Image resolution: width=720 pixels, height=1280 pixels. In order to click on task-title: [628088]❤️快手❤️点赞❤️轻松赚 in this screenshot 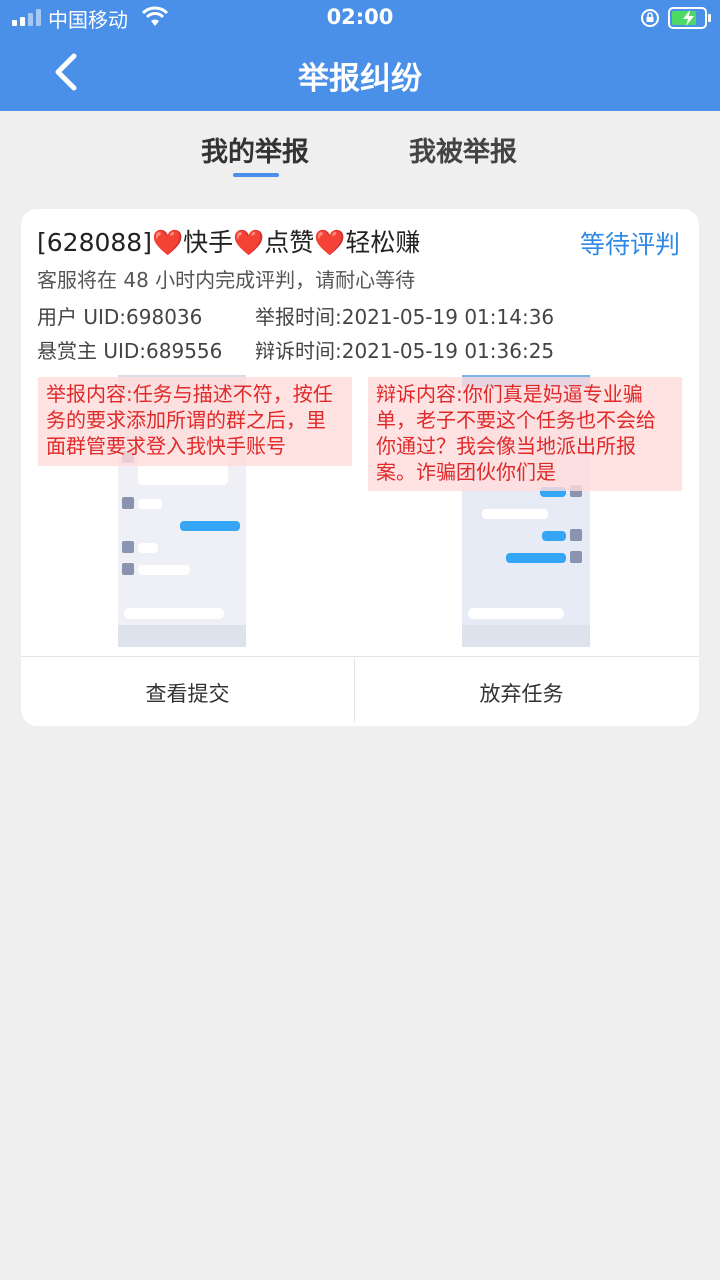, I will do `click(228, 241)`.